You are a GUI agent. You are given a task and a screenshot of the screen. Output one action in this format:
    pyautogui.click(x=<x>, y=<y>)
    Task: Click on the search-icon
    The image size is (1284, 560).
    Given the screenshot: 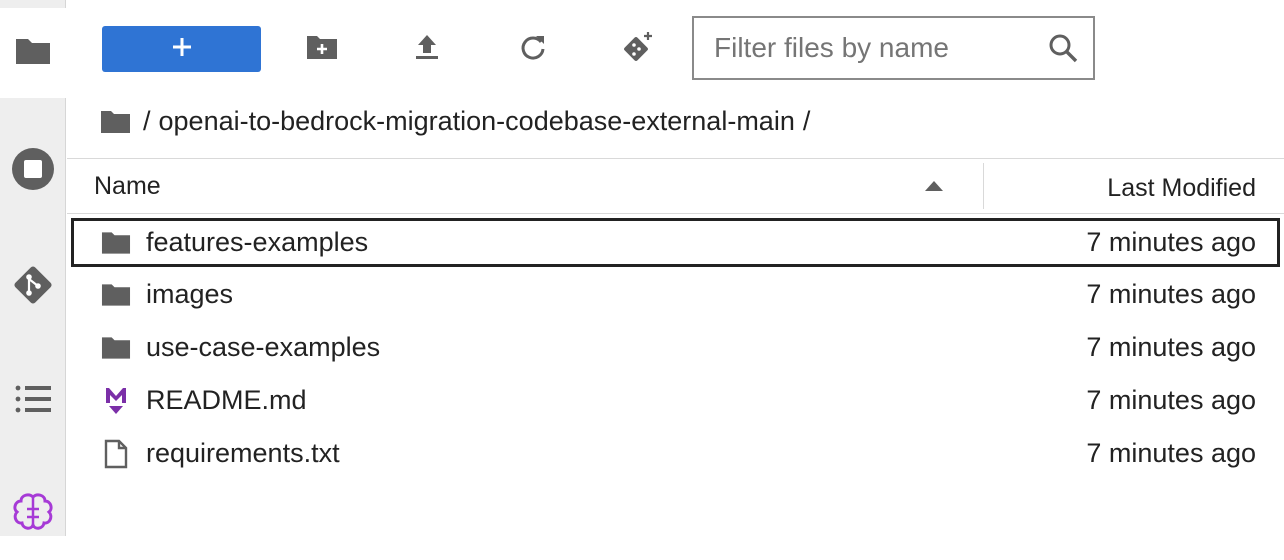 What is the action you would take?
    pyautogui.click(x=1063, y=48)
    